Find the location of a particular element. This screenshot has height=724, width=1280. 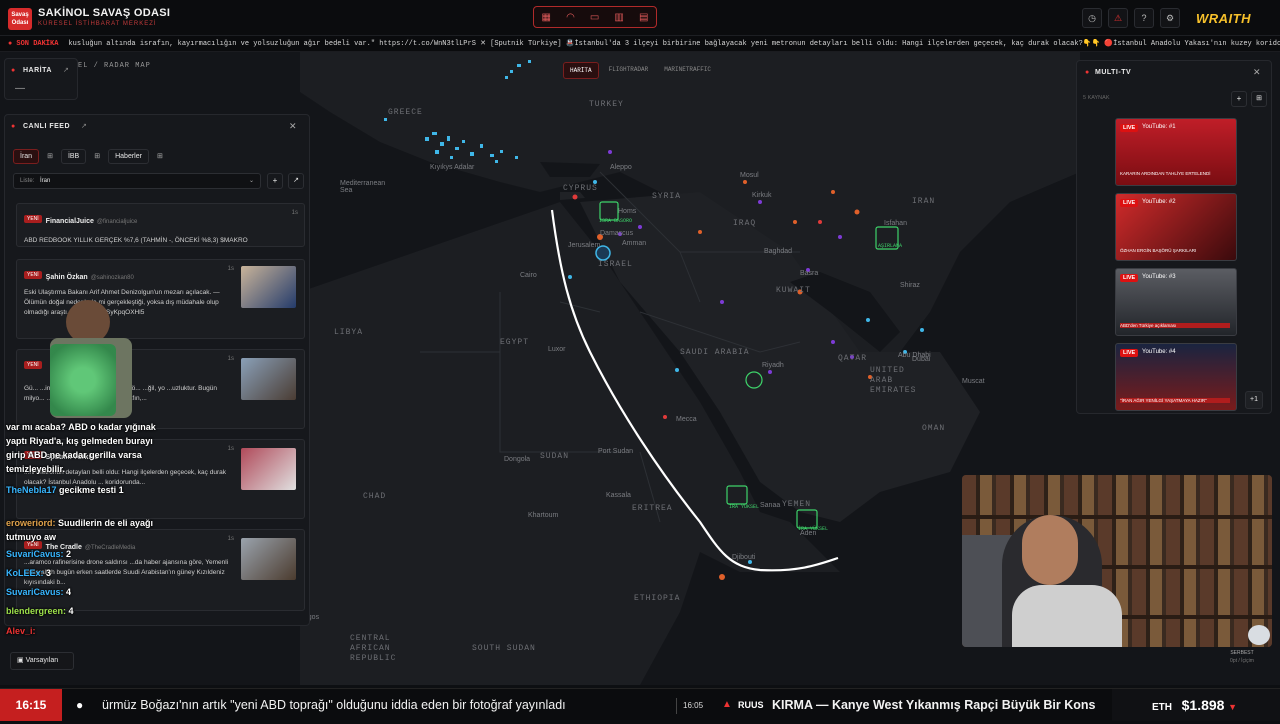

chat-user: eroweriord: is located at coordinates (31, 523).